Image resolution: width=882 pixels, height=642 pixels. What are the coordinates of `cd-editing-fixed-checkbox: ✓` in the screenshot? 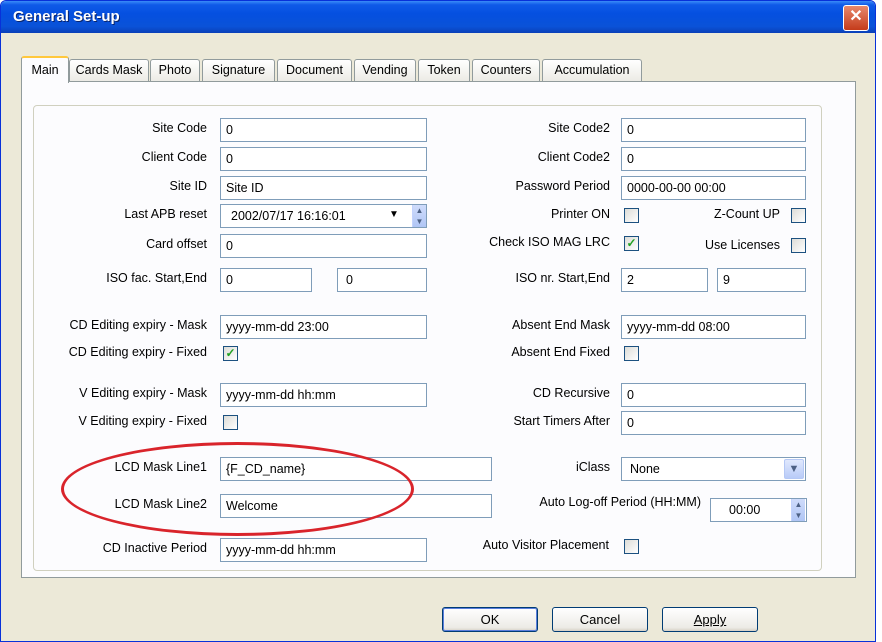 It's located at (230, 353).